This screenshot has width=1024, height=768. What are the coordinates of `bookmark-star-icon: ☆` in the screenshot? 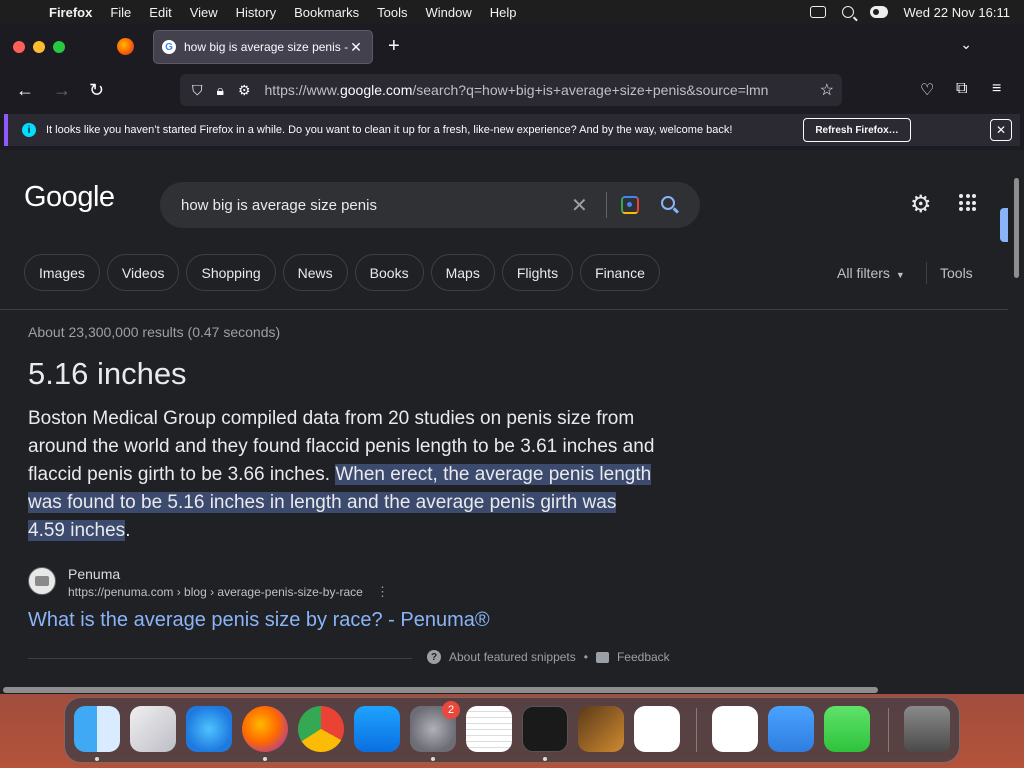 It's located at (827, 90).